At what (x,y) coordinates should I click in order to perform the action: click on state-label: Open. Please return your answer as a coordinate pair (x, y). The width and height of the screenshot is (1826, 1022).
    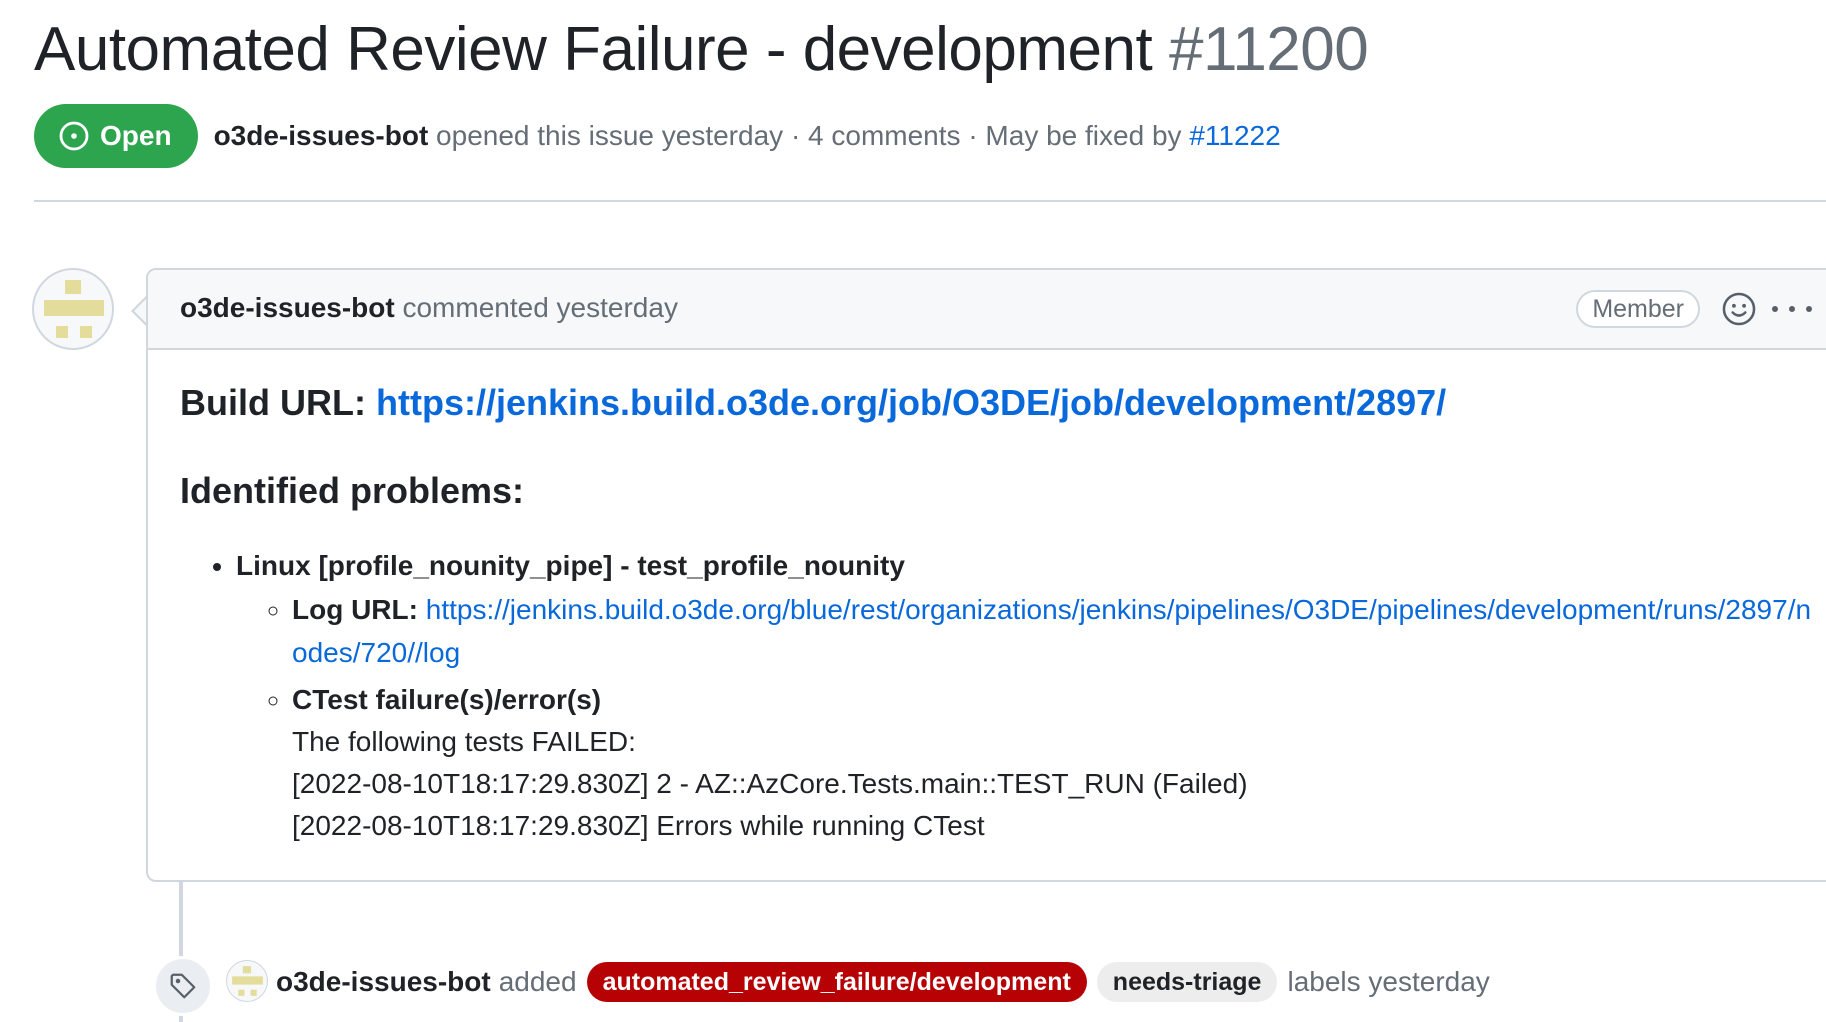
    Looking at the image, I should click on (136, 135).